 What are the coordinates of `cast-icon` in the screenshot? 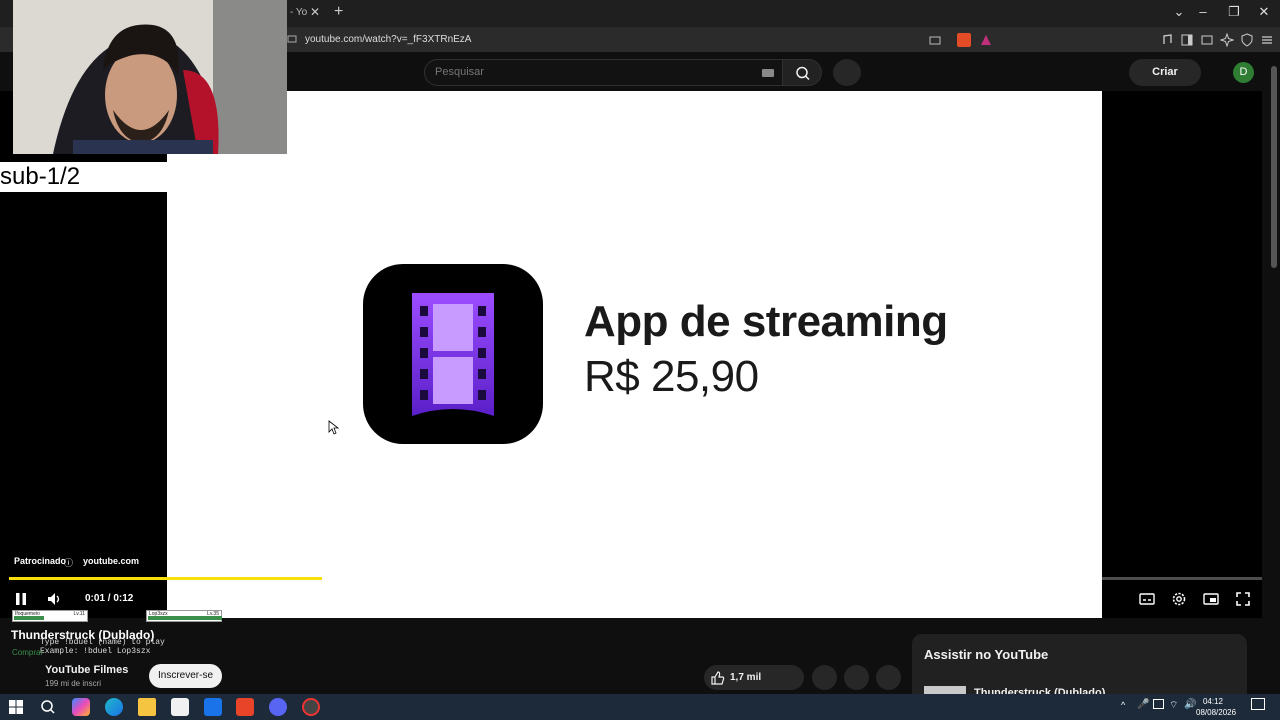 It's located at (935, 40).